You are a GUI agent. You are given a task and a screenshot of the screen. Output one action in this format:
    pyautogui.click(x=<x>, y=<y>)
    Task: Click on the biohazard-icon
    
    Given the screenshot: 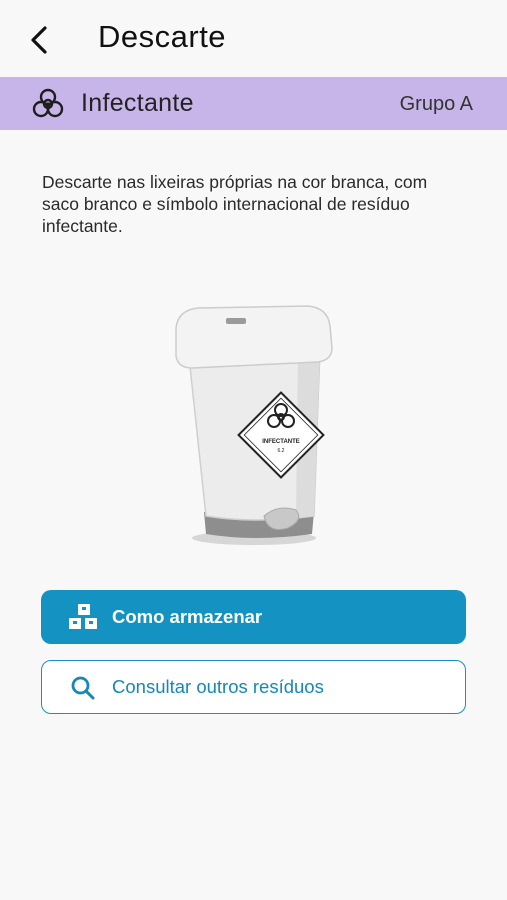 What is the action you would take?
    pyautogui.click(x=48, y=103)
    